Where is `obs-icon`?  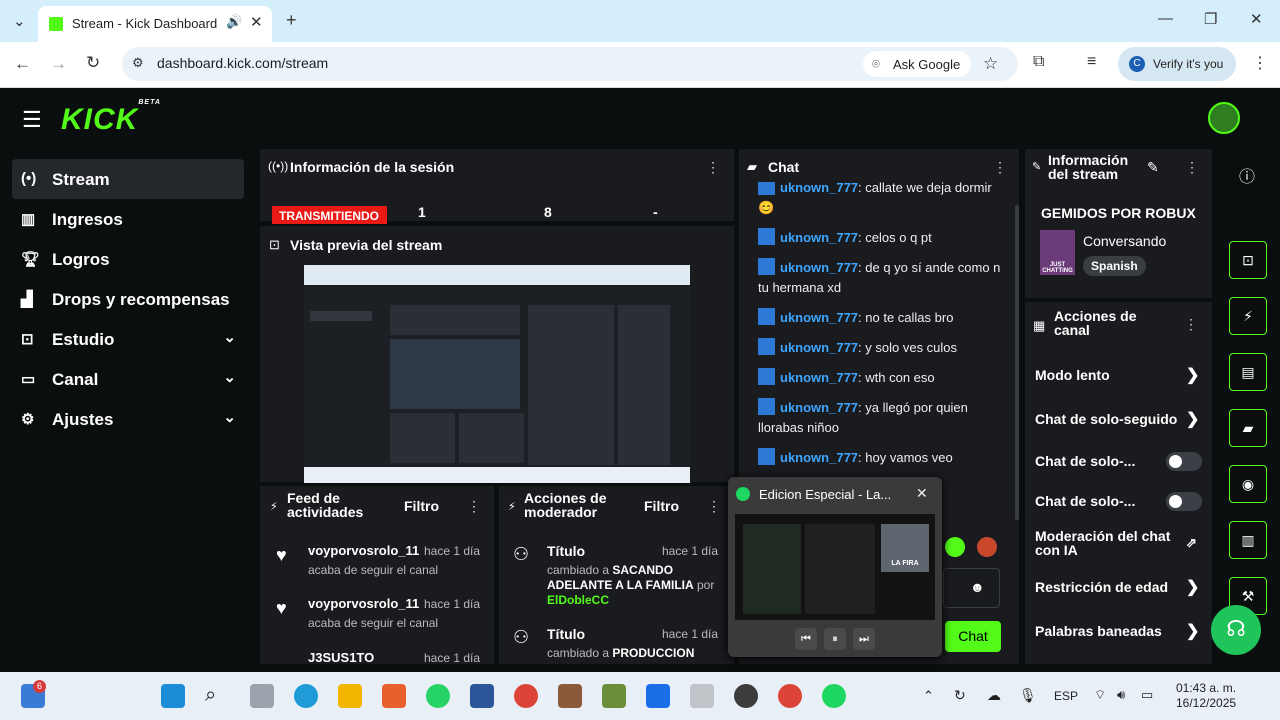 obs-icon is located at coordinates (746, 696).